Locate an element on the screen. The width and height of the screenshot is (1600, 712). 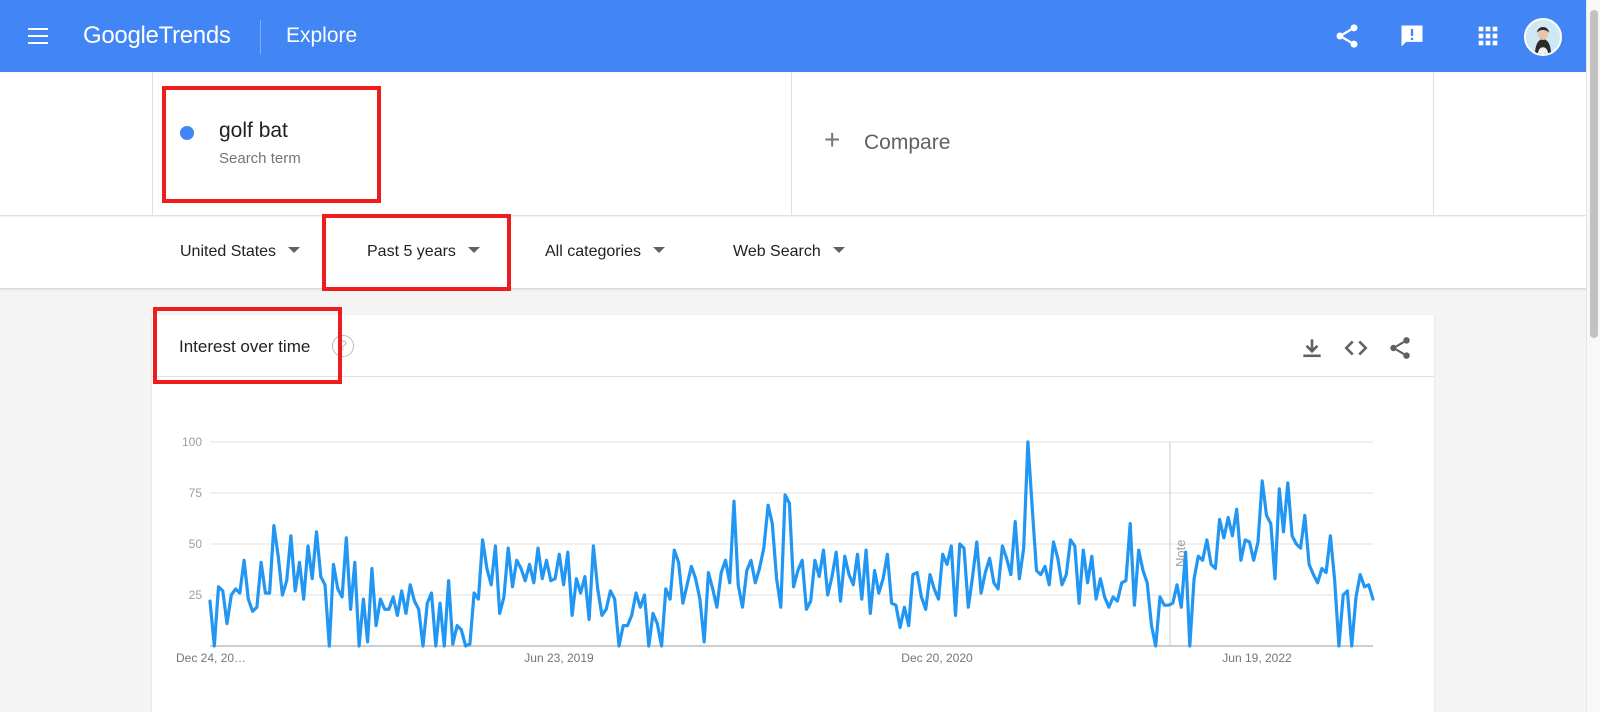
app-header: GoogleTrends Explore is located at coordinates (793, 36).